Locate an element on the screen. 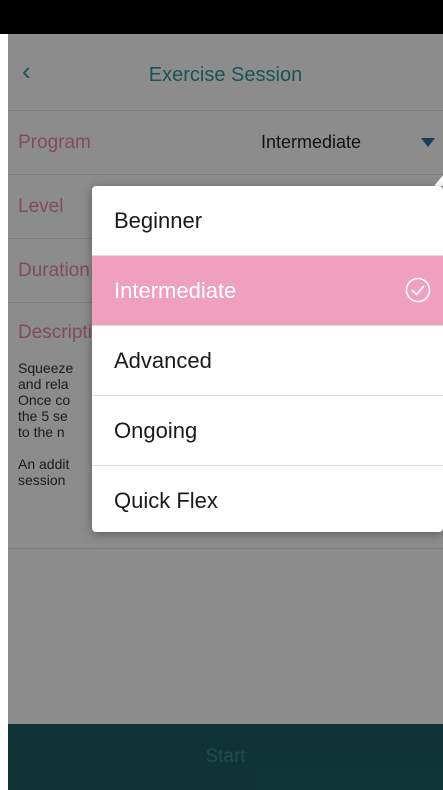  status-bar is located at coordinates (221, 17).